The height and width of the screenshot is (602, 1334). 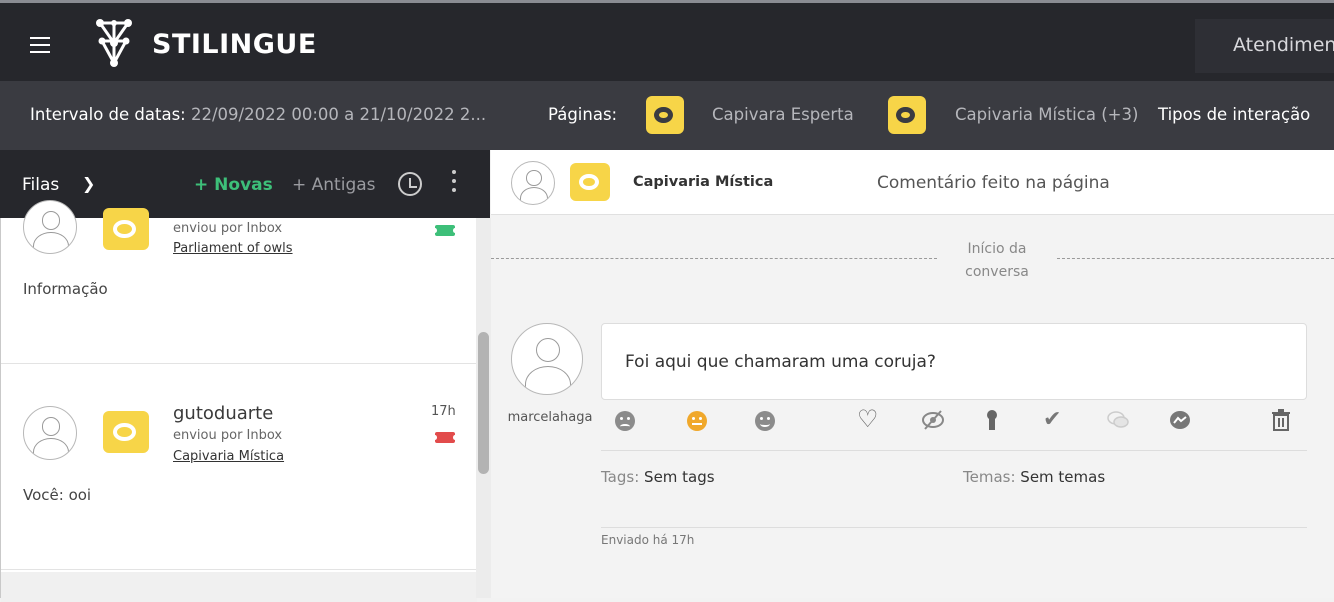 I want to click on chevron-down-icon: ❯, so click(x=88, y=183).